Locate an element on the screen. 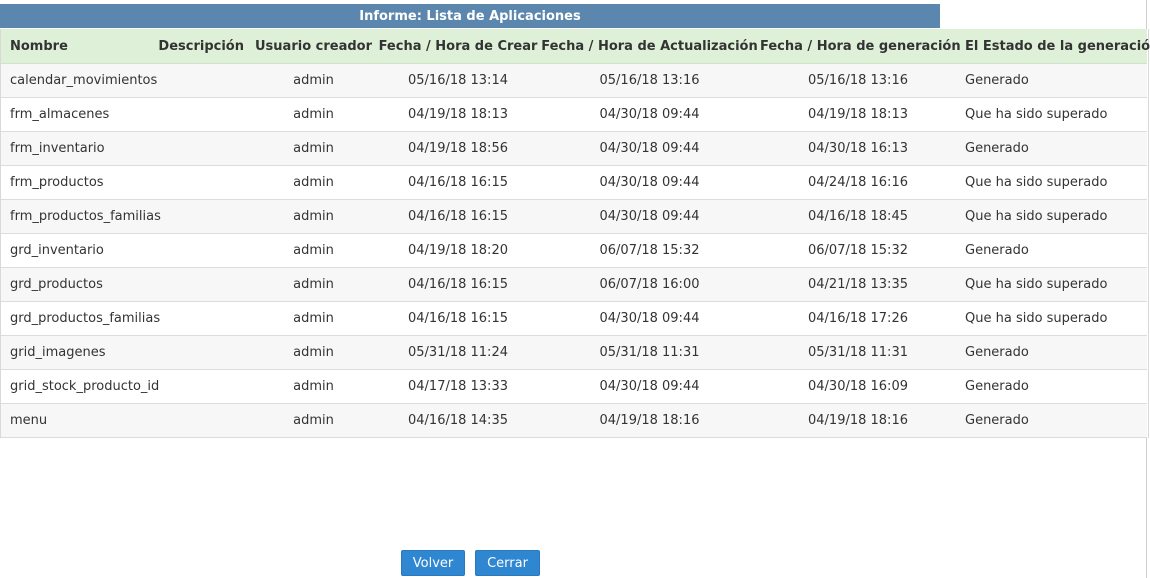 Image resolution: width=1150 pixels, height=578 pixels. cell-updated: 04/19/18 18:16 is located at coordinates (649, 420).